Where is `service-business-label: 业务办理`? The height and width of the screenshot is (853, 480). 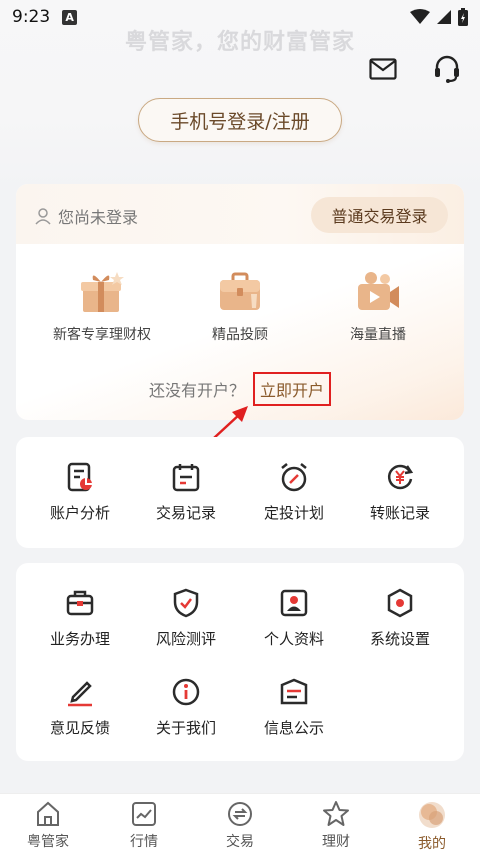 service-business-label: 业务办理 is located at coordinates (79, 639).